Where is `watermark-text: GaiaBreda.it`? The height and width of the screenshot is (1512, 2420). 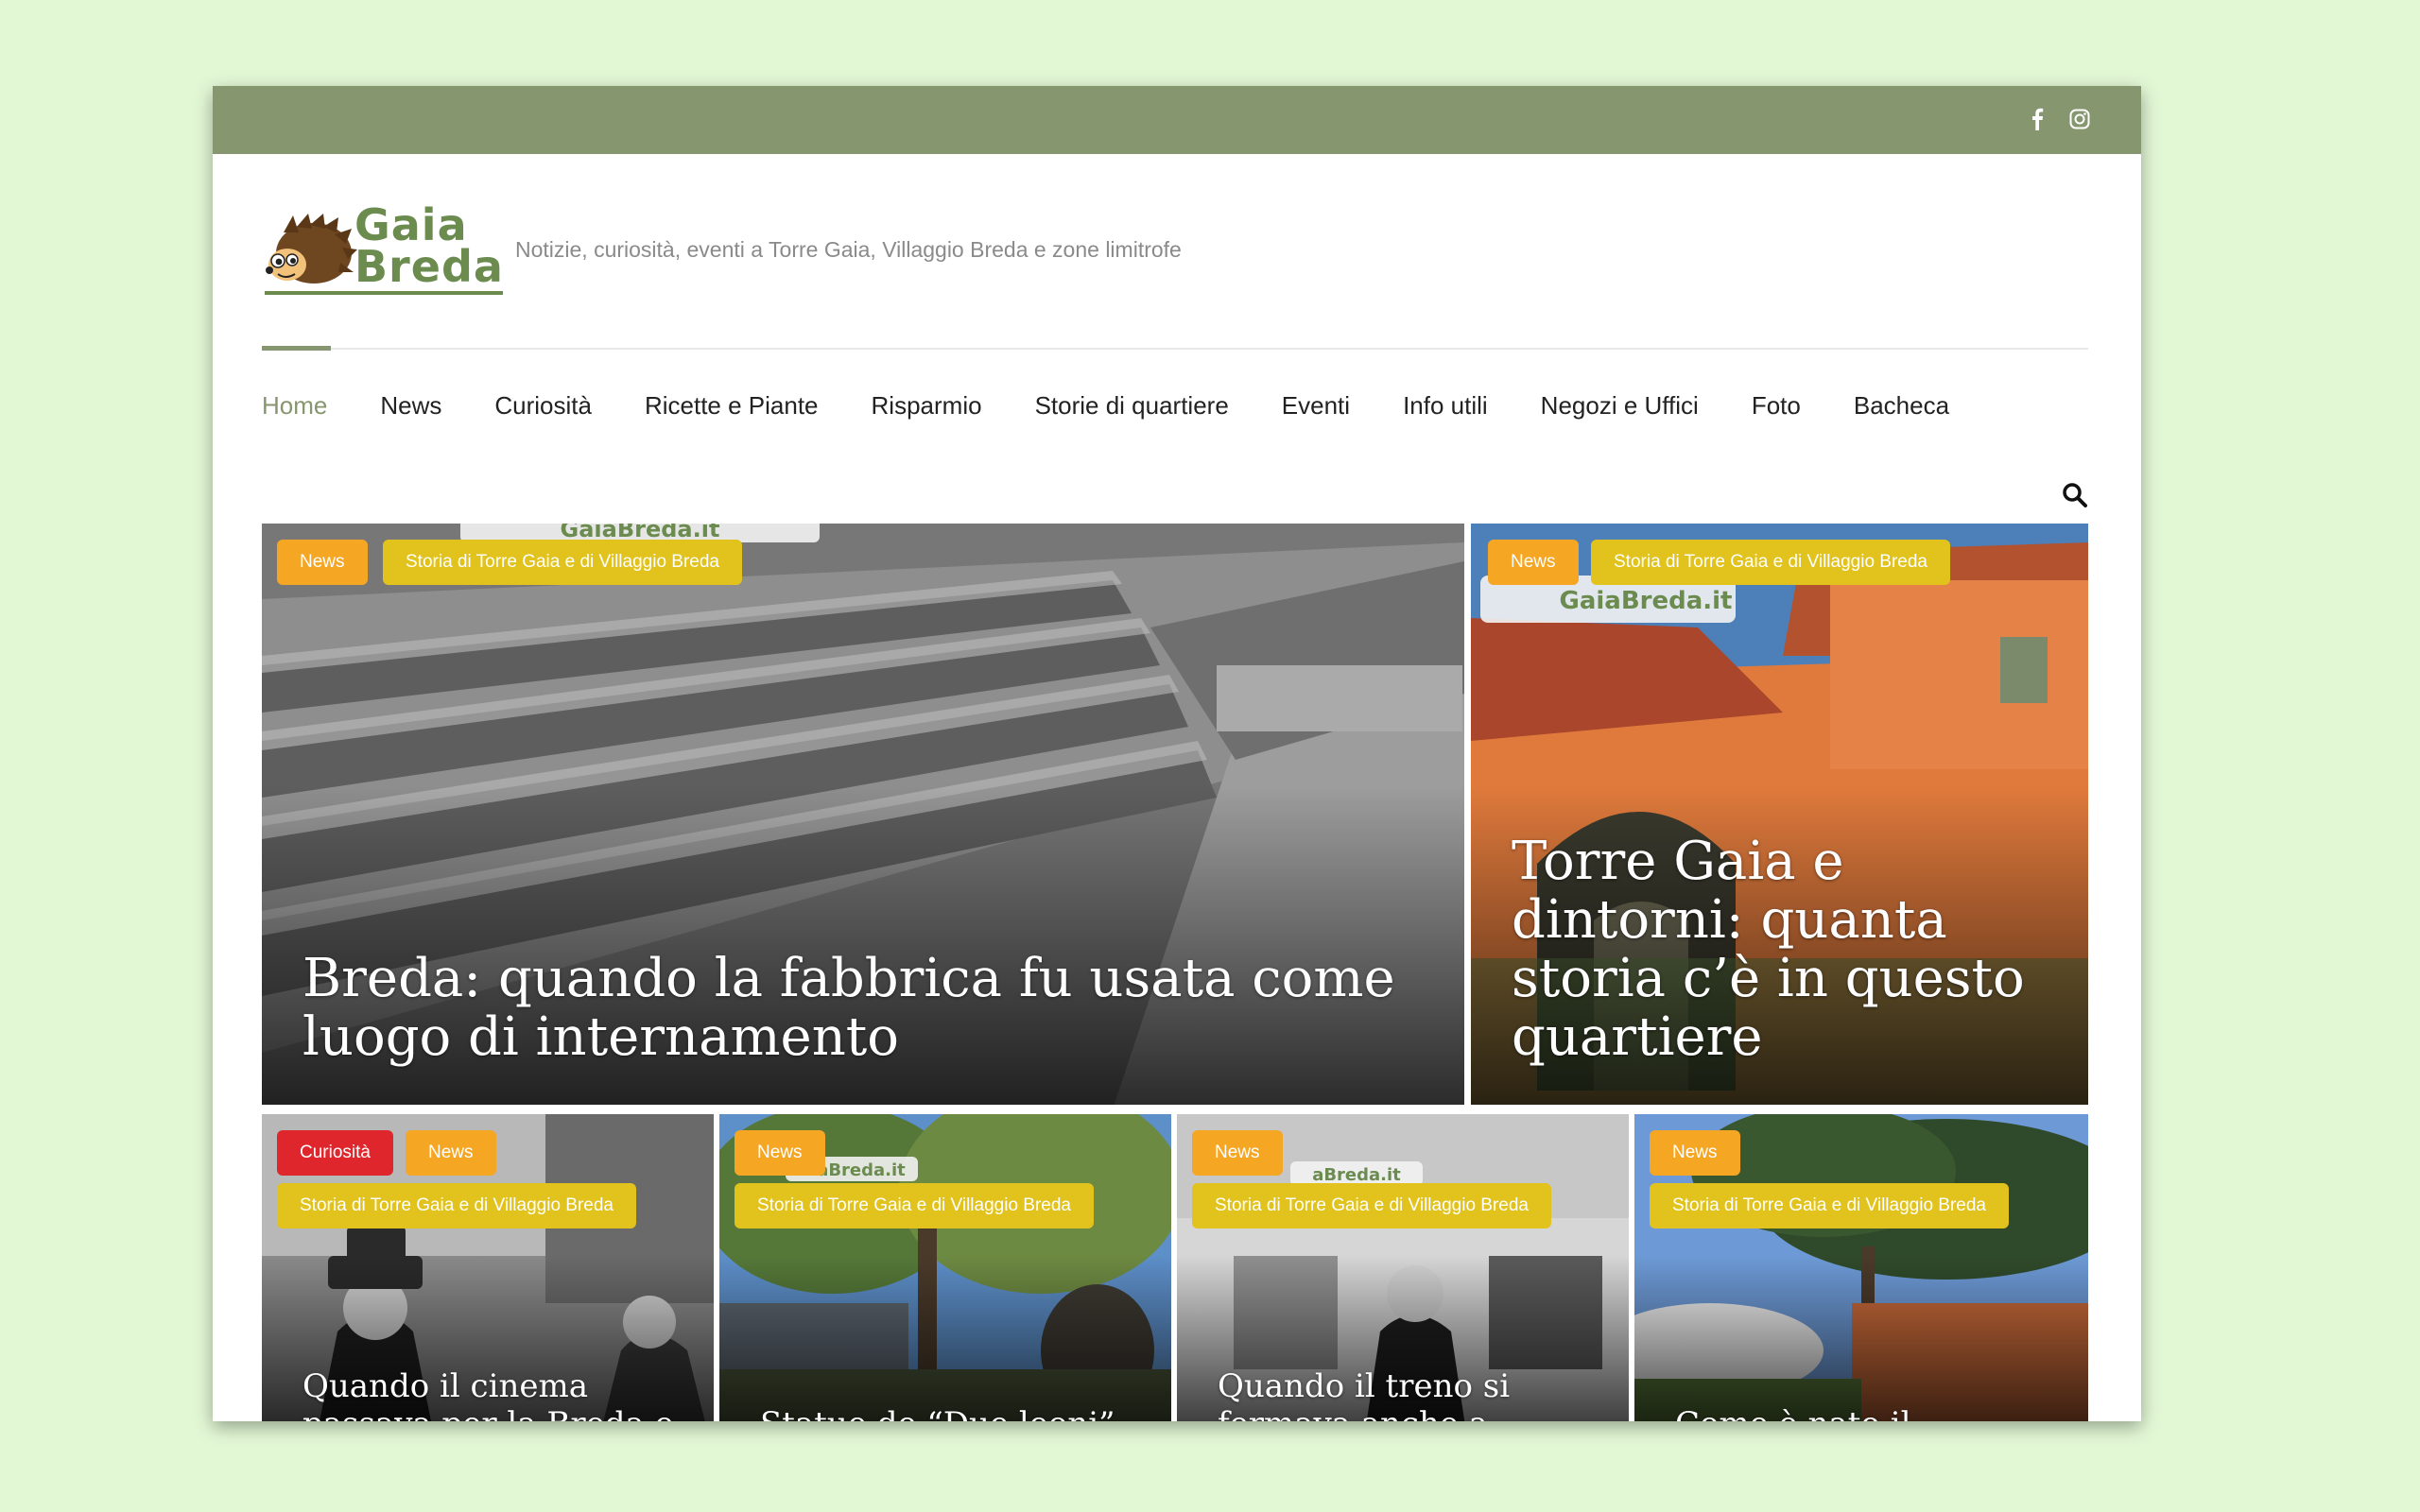
watermark-text: GaiaBreda.it is located at coordinates (1646, 601).